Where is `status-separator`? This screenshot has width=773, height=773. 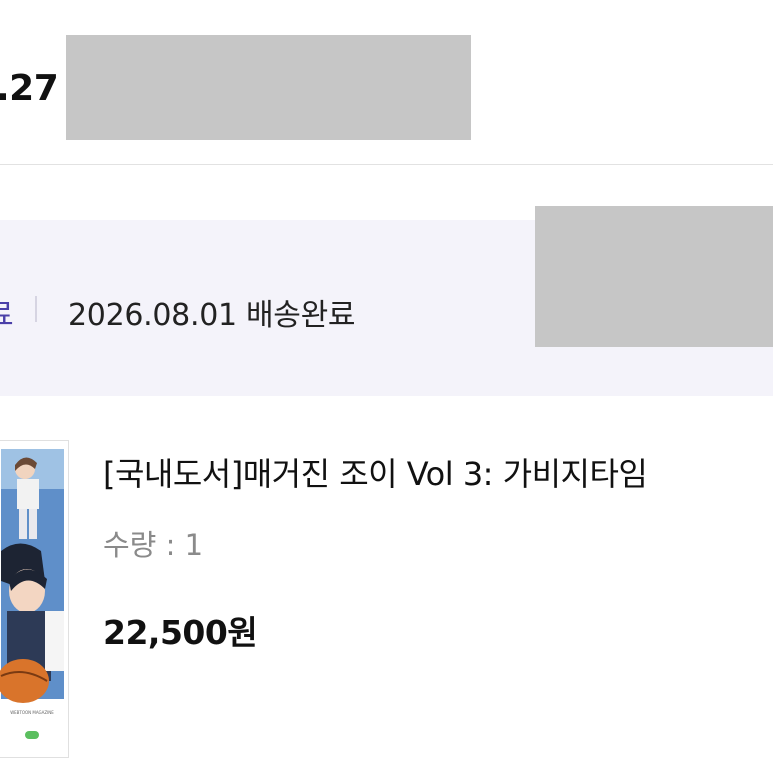 status-separator is located at coordinates (36, 309).